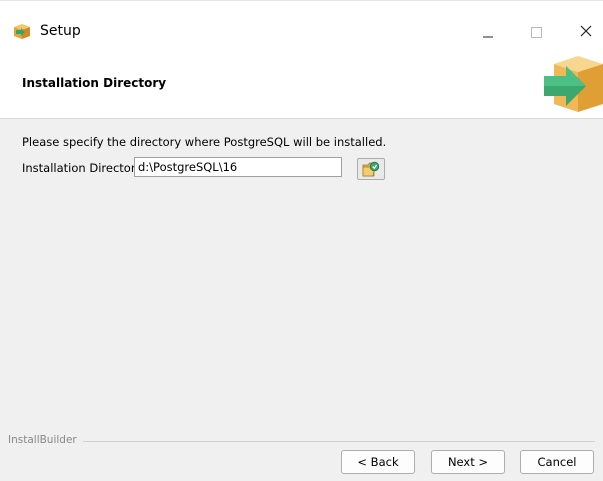 This screenshot has height=481, width=603. I want to click on close-button, so click(581, 31).